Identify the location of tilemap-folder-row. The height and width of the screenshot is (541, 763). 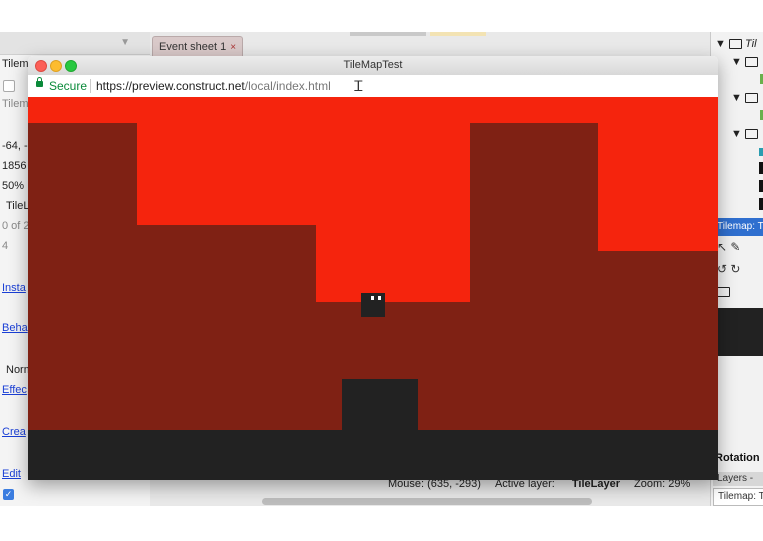
(723, 291).